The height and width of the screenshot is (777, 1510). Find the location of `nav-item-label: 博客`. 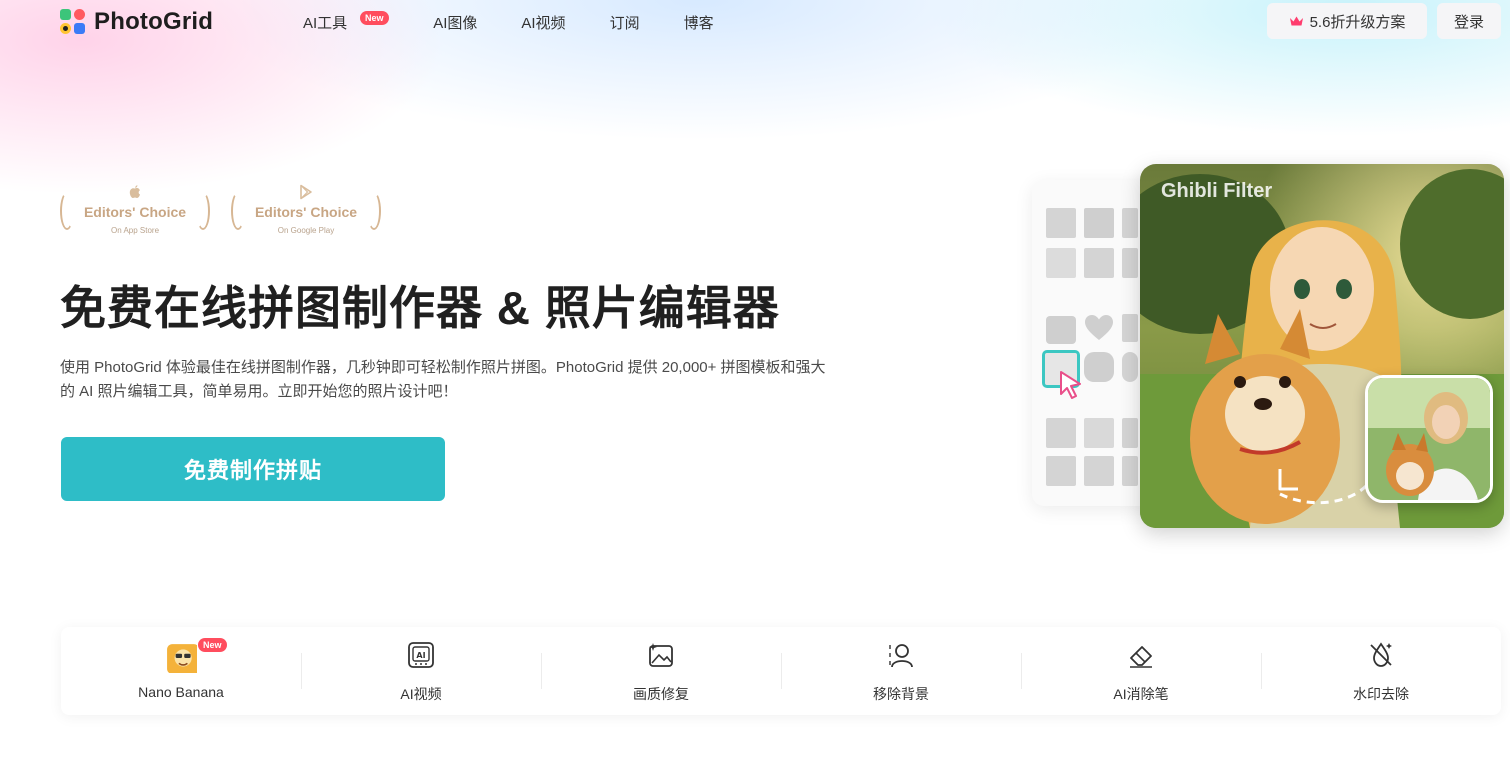

nav-item-label: 博客 is located at coordinates (698, 23).